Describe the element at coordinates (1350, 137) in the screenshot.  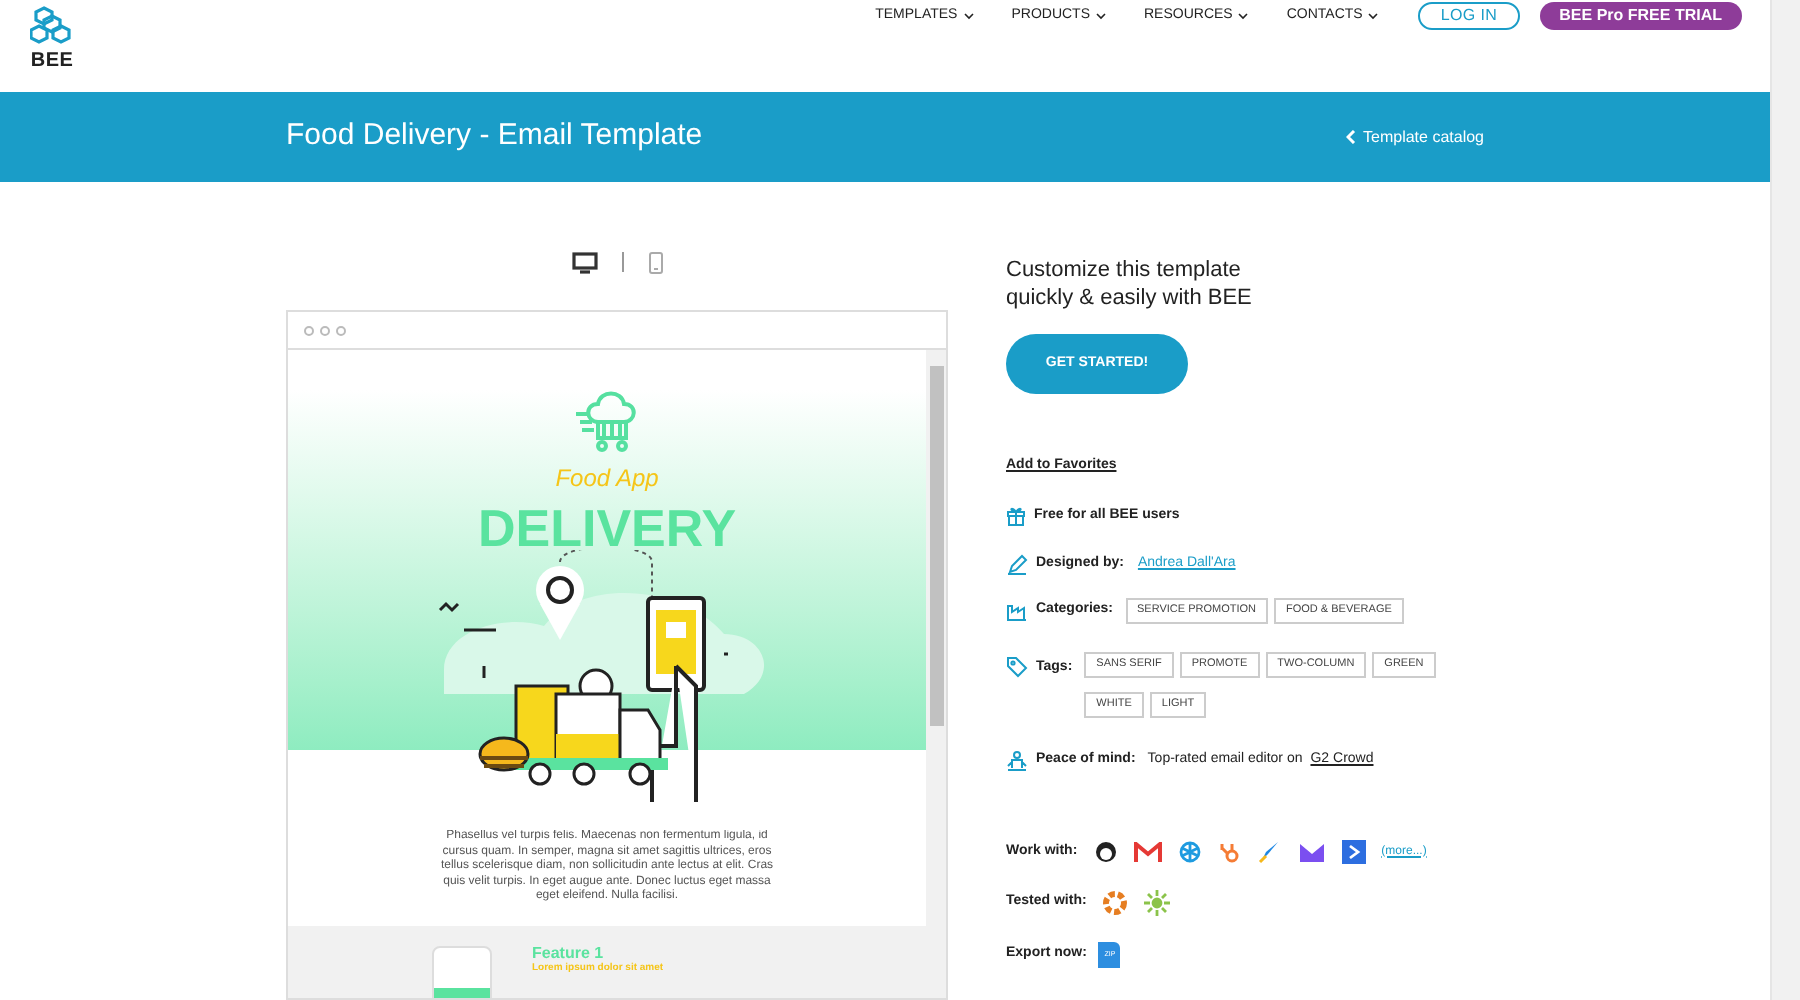
I see `chevron-left-icon` at that location.